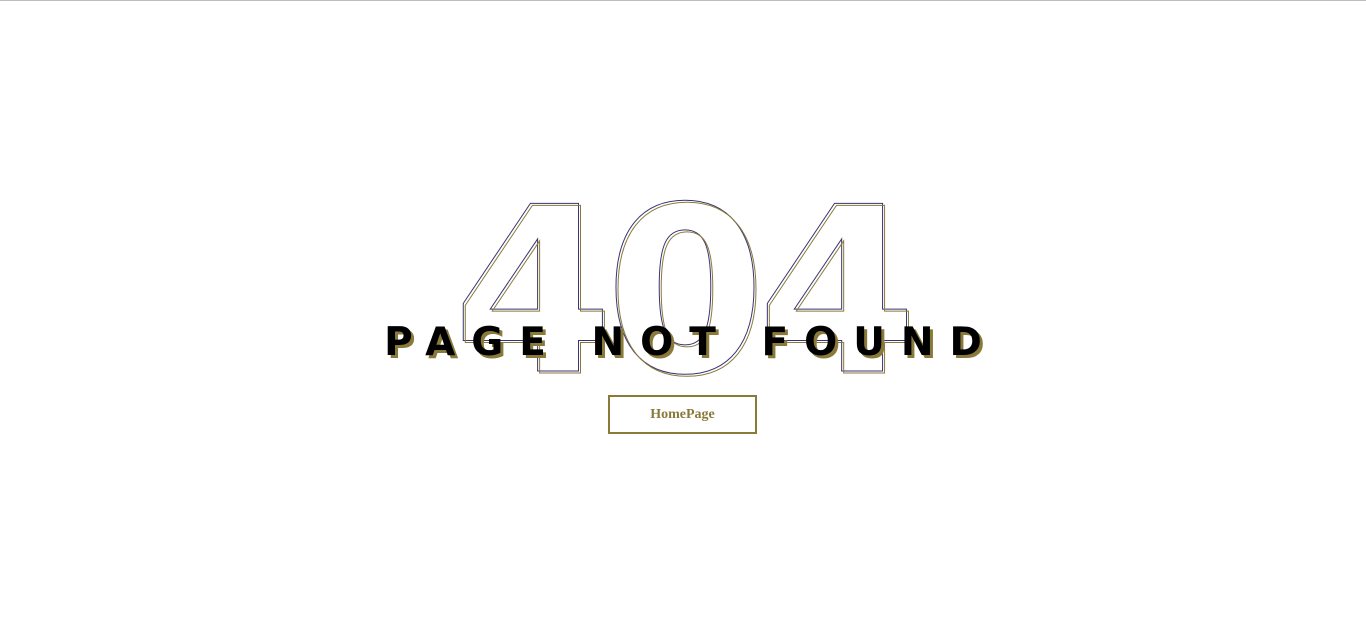 The height and width of the screenshot is (623, 1366). What do you see at coordinates (691, 342) in the screenshot?
I see `page-not-found-heading: PAGE NOT FOUND` at bounding box center [691, 342].